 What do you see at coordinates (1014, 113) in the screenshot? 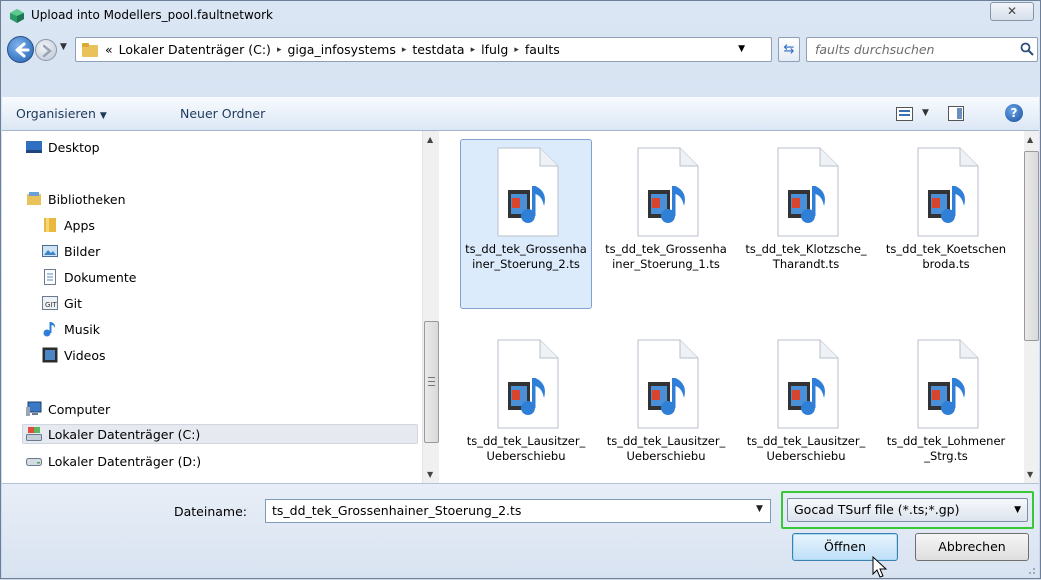
I see `help-icon: ?` at bounding box center [1014, 113].